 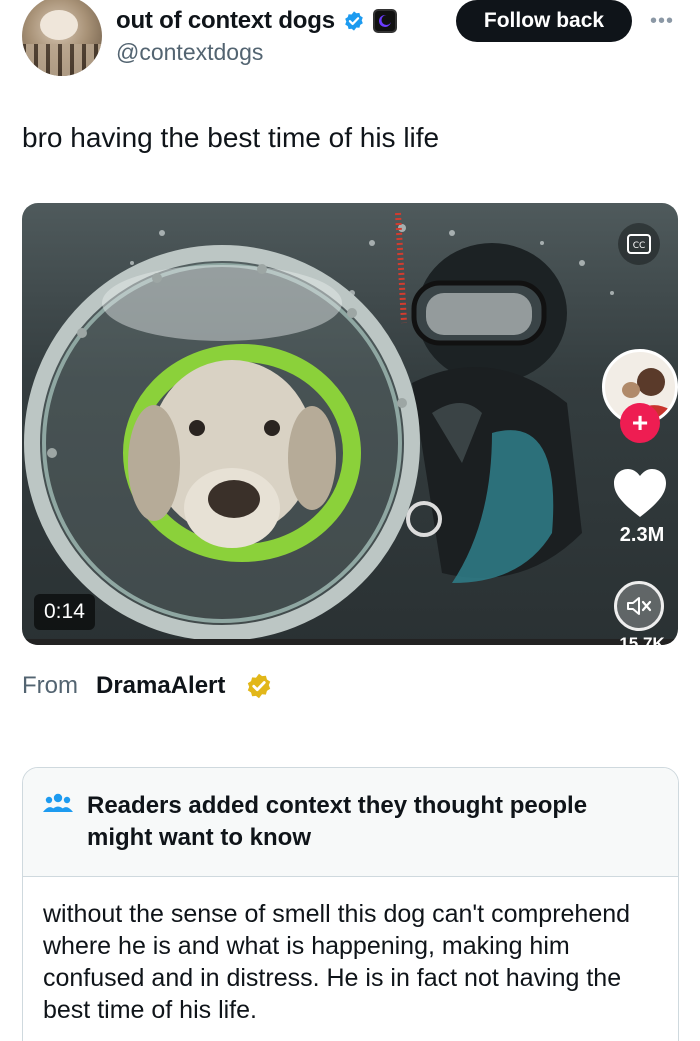 I want to click on heart-icon, so click(x=640, y=493).